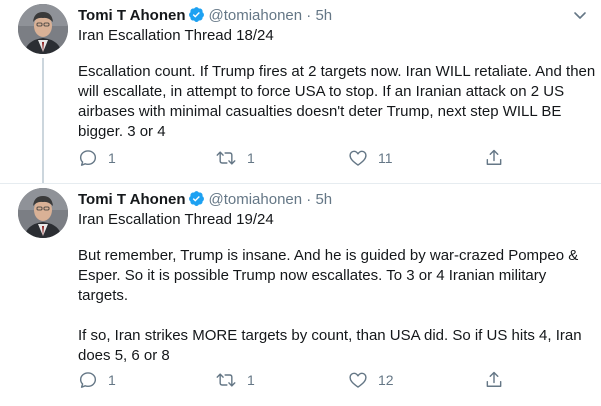  What do you see at coordinates (338, 158) in the screenshot?
I see `tweet-actions: 1 1 11` at bounding box center [338, 158].